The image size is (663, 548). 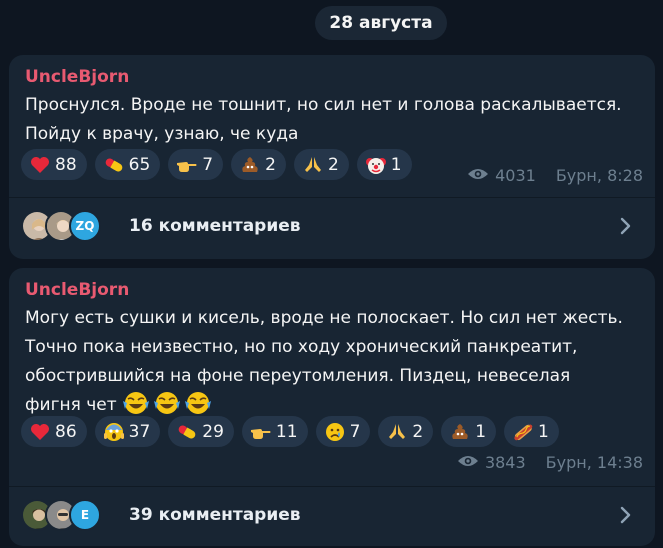 What do you see at coordinates (215, 226) in the screenshot?
I see `comments-count: 16 комментариев` at bounding box center [215, 226].